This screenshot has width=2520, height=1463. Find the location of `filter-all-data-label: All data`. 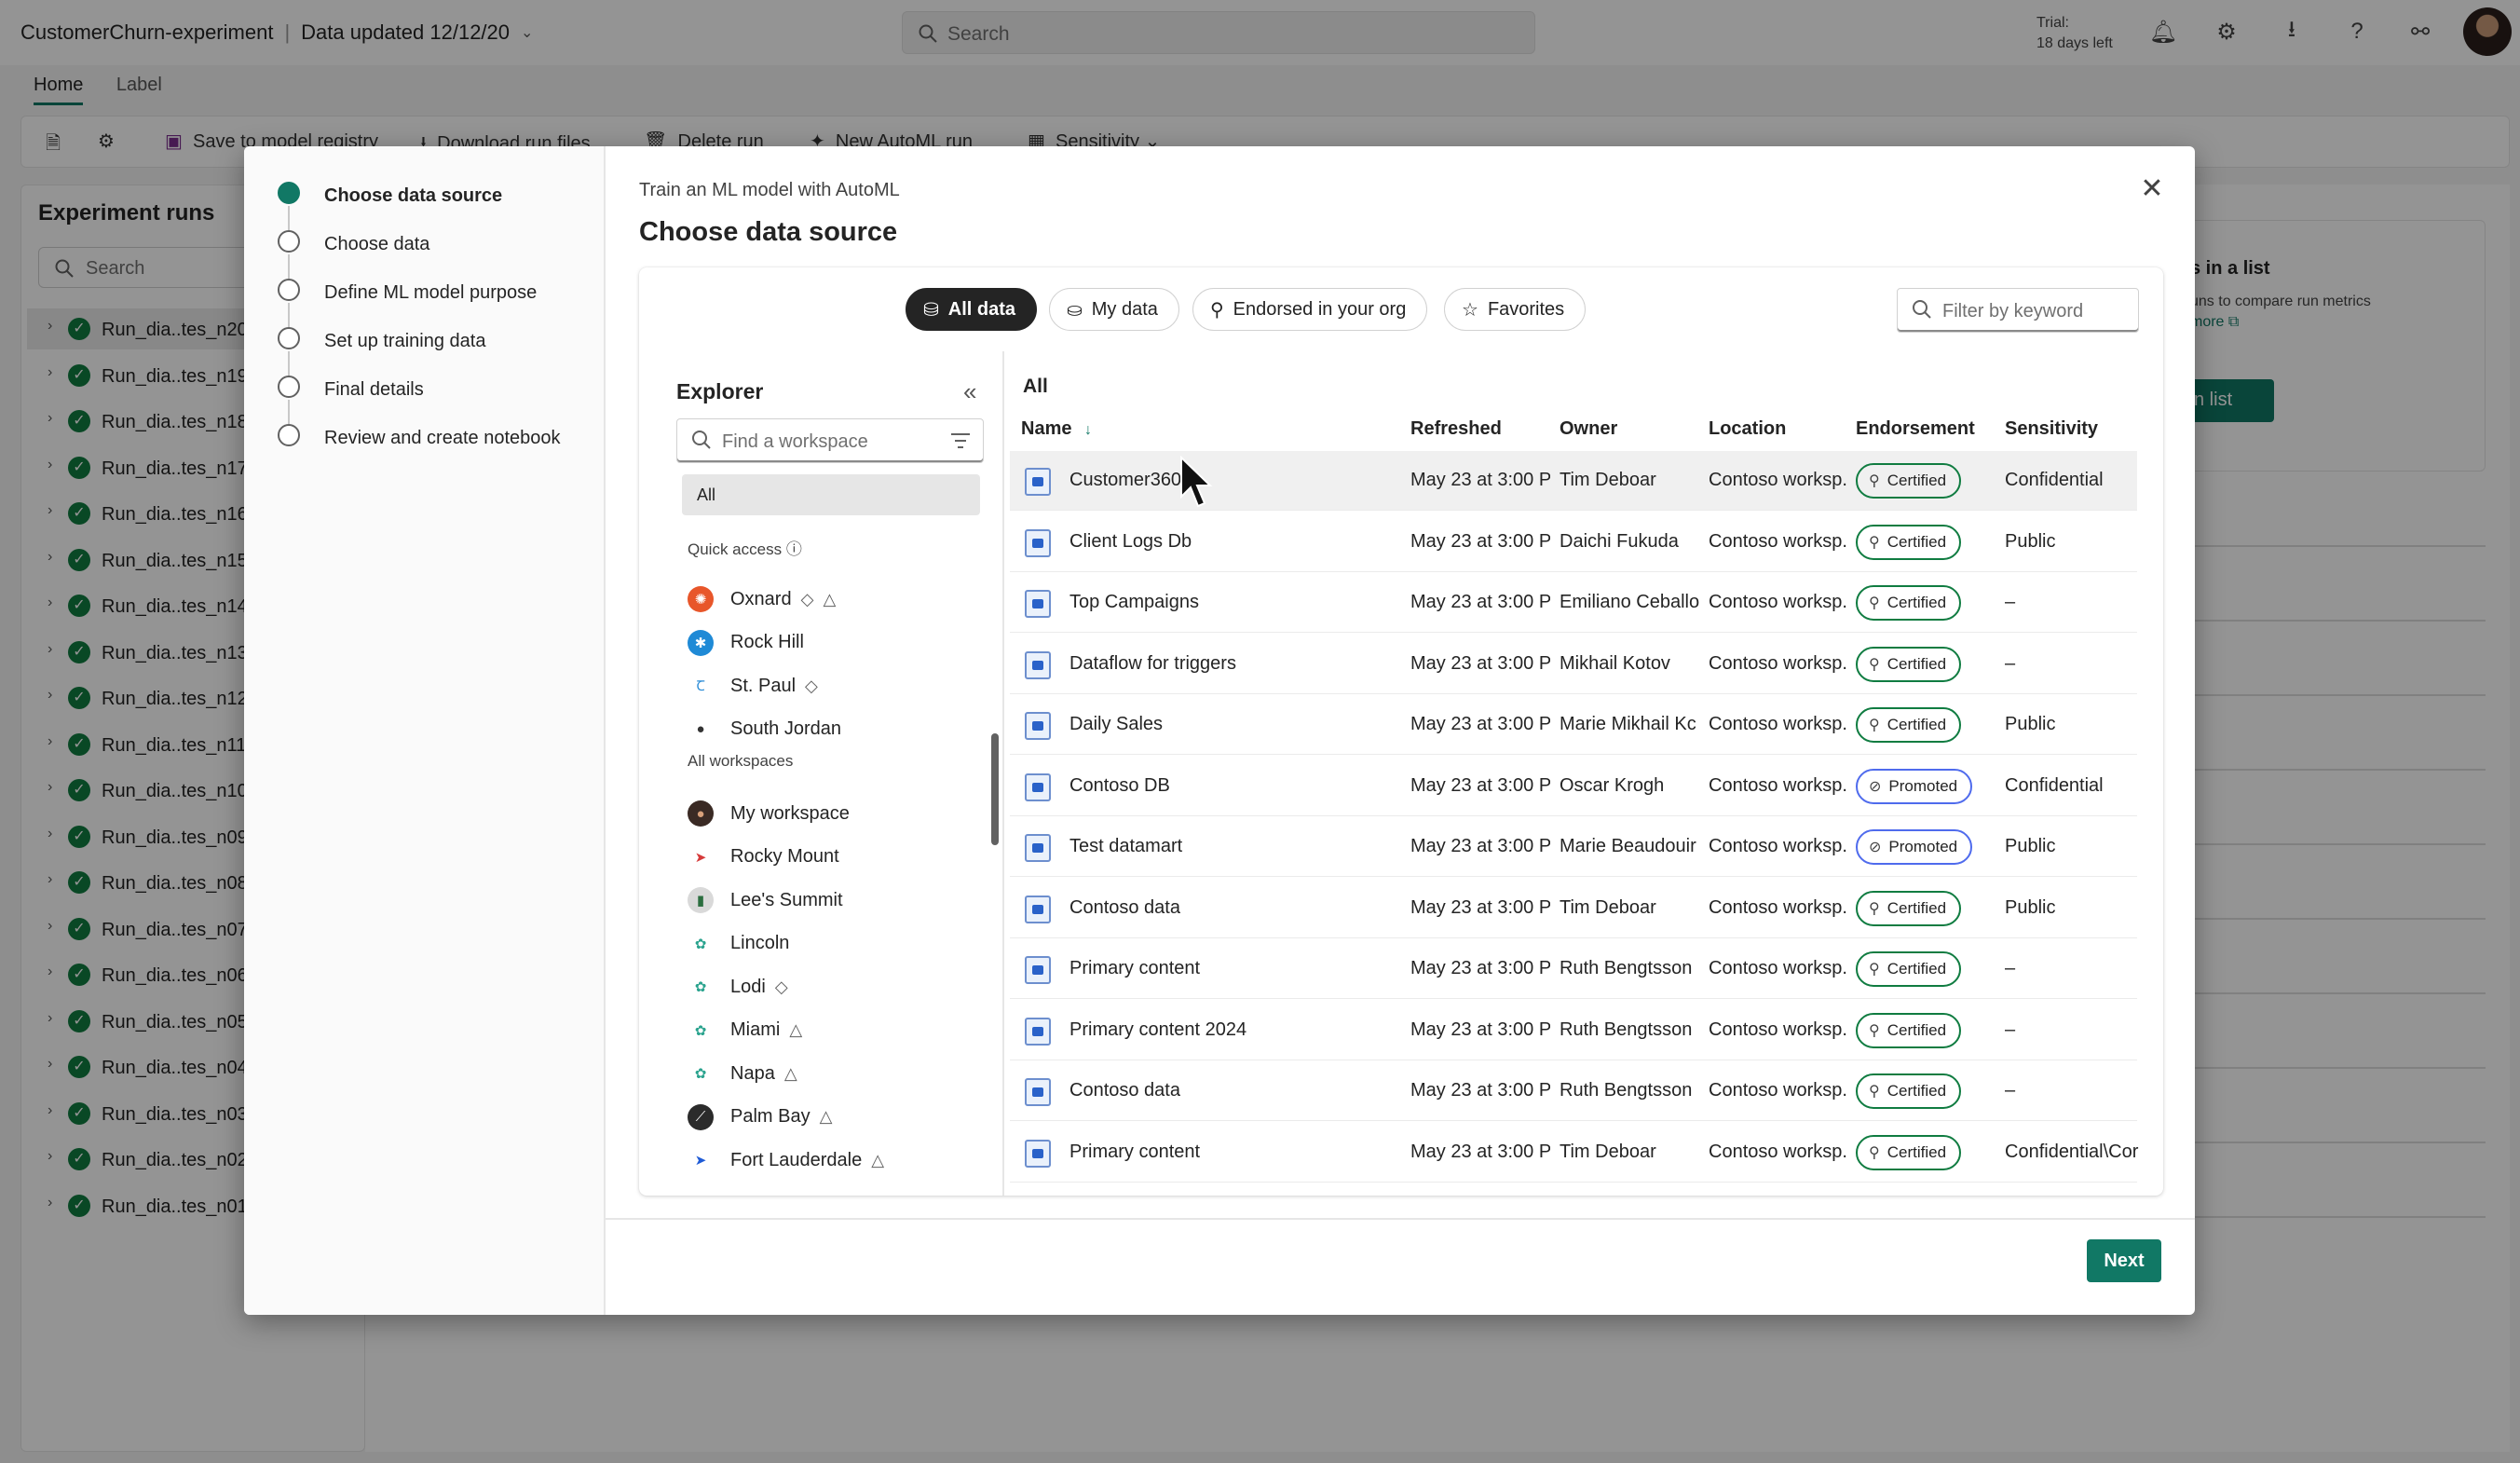

filter-all-data-label: All data is located at coordinates (981, 309).